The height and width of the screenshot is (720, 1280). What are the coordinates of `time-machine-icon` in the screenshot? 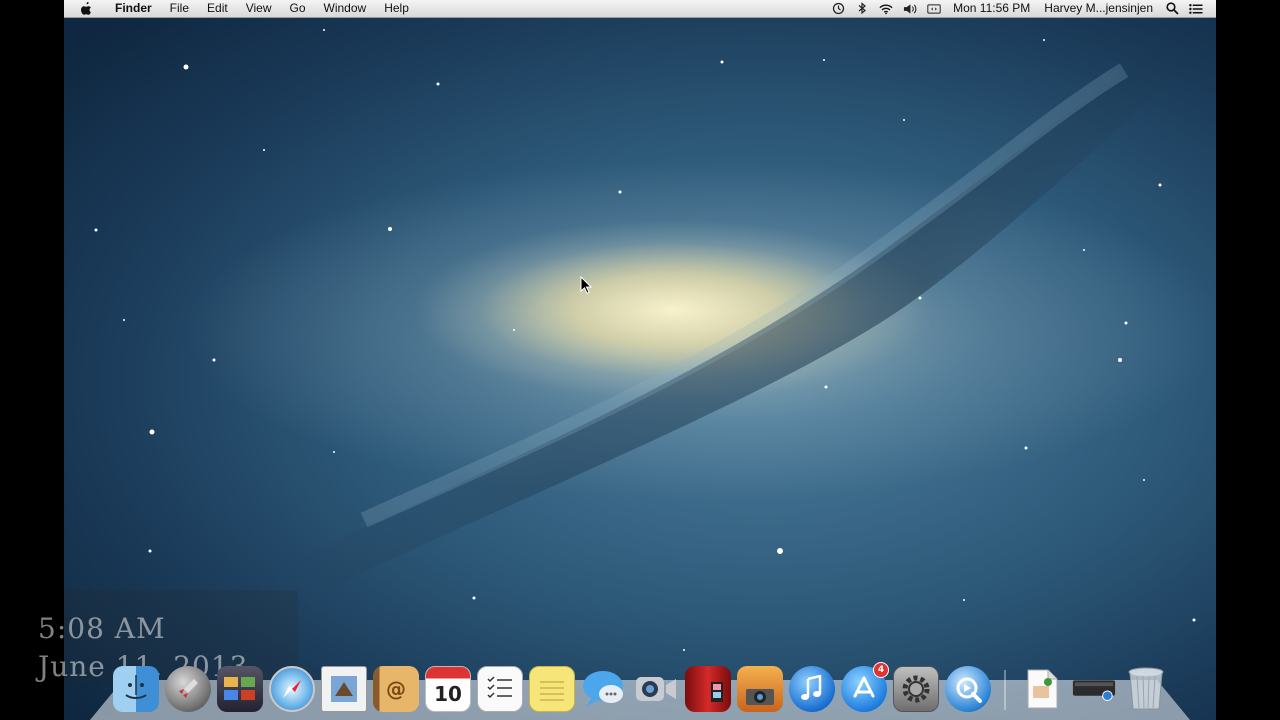 It's located at (838, 9).